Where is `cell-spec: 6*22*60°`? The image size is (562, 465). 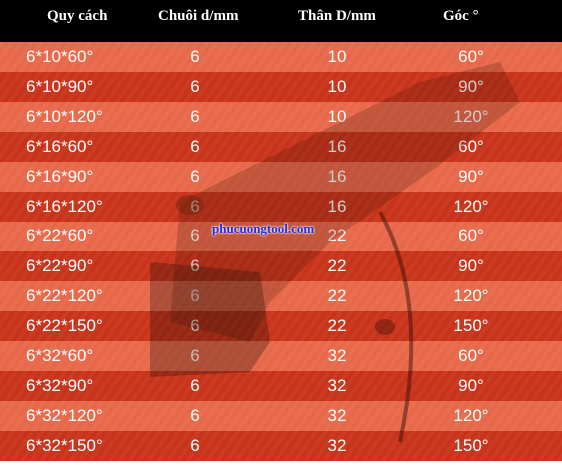
cell-spec: 6*22*60° is located at coordinates (60, 236).